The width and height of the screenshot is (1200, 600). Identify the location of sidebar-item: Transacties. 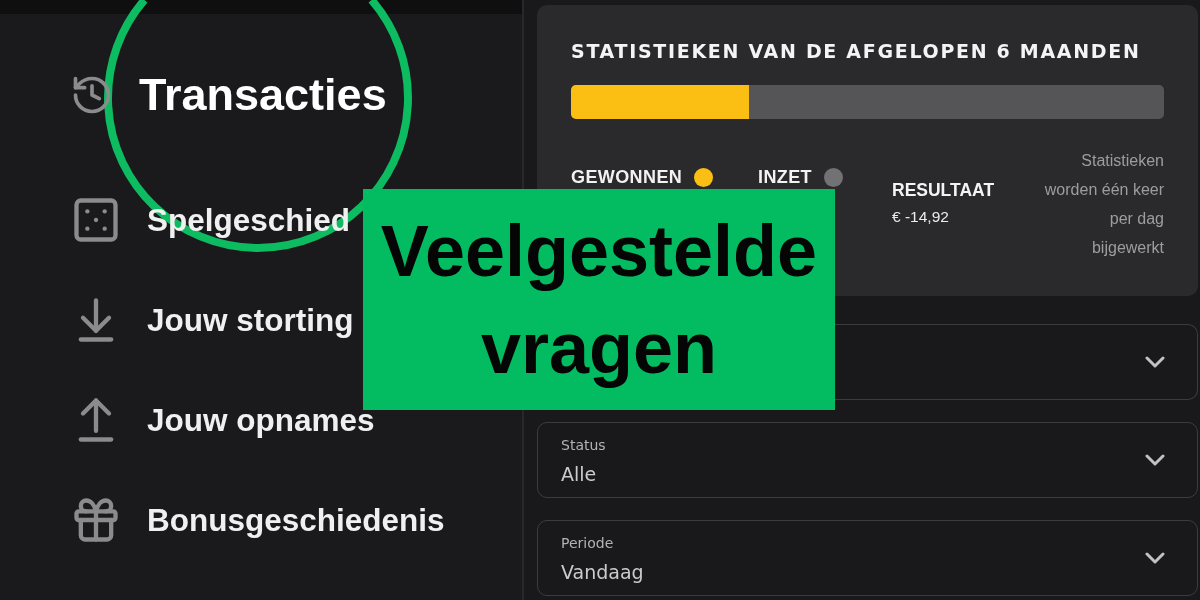
(228, 95).